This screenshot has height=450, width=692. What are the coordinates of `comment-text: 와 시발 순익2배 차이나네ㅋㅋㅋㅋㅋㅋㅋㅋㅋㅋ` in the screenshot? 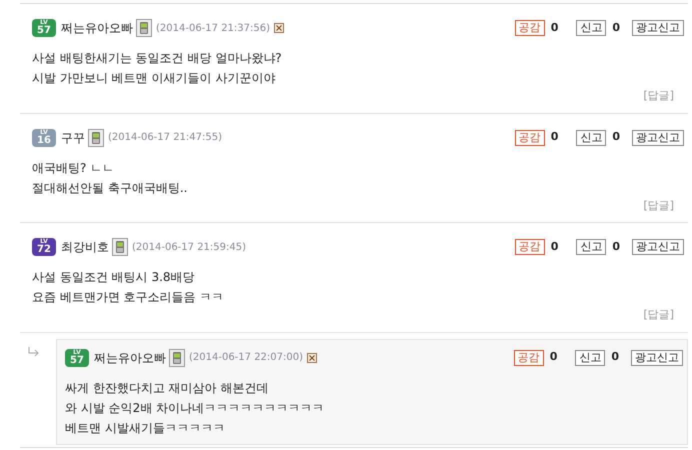 It's located at (195, 408).